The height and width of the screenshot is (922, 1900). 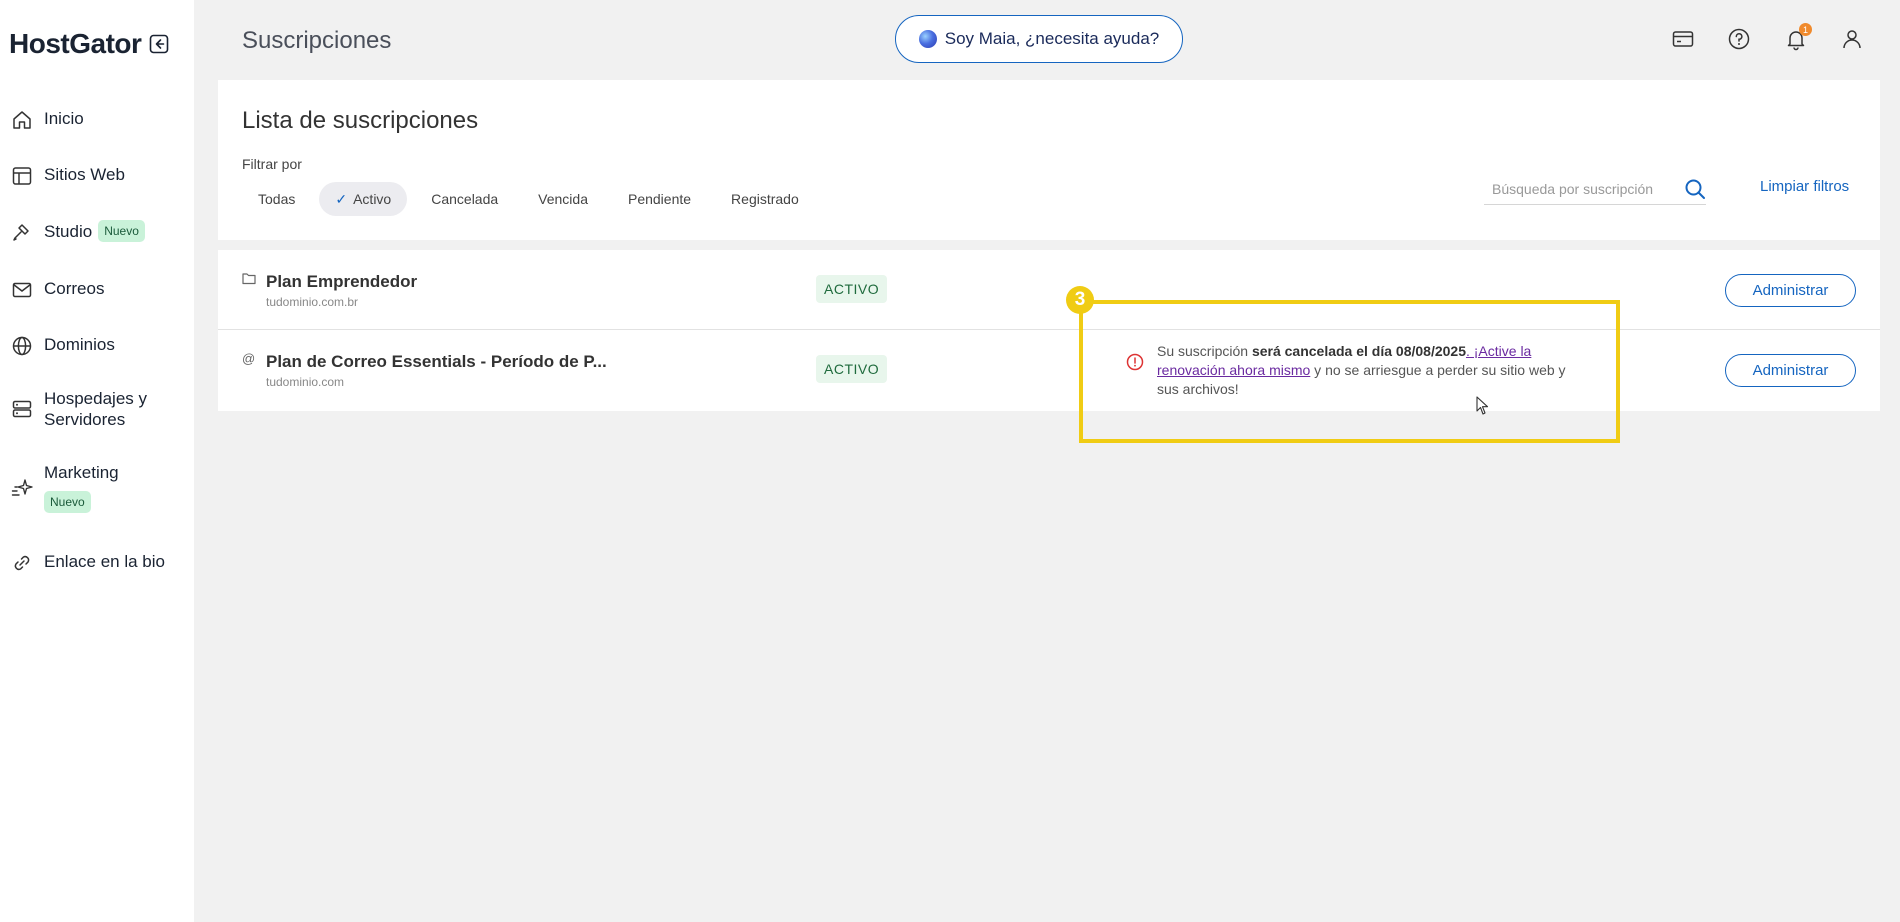 I want to click on sidebar-item-label: Studio, so click(x=68, y=231).